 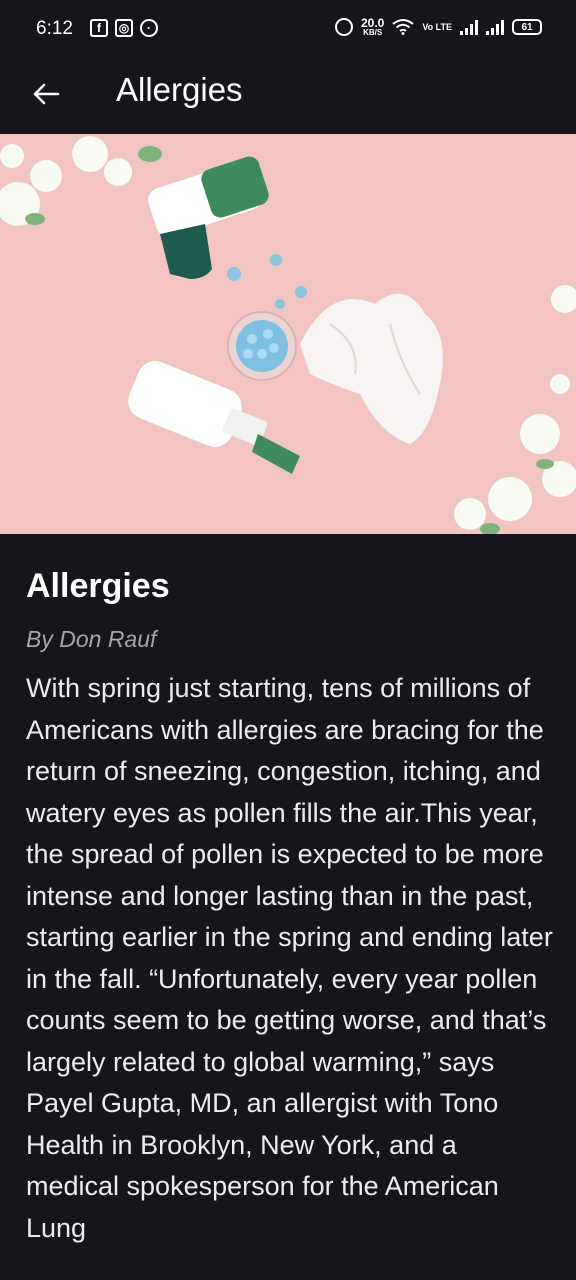 I want to click on network-speed-unit: KB/S, so click(x=373, y=32).